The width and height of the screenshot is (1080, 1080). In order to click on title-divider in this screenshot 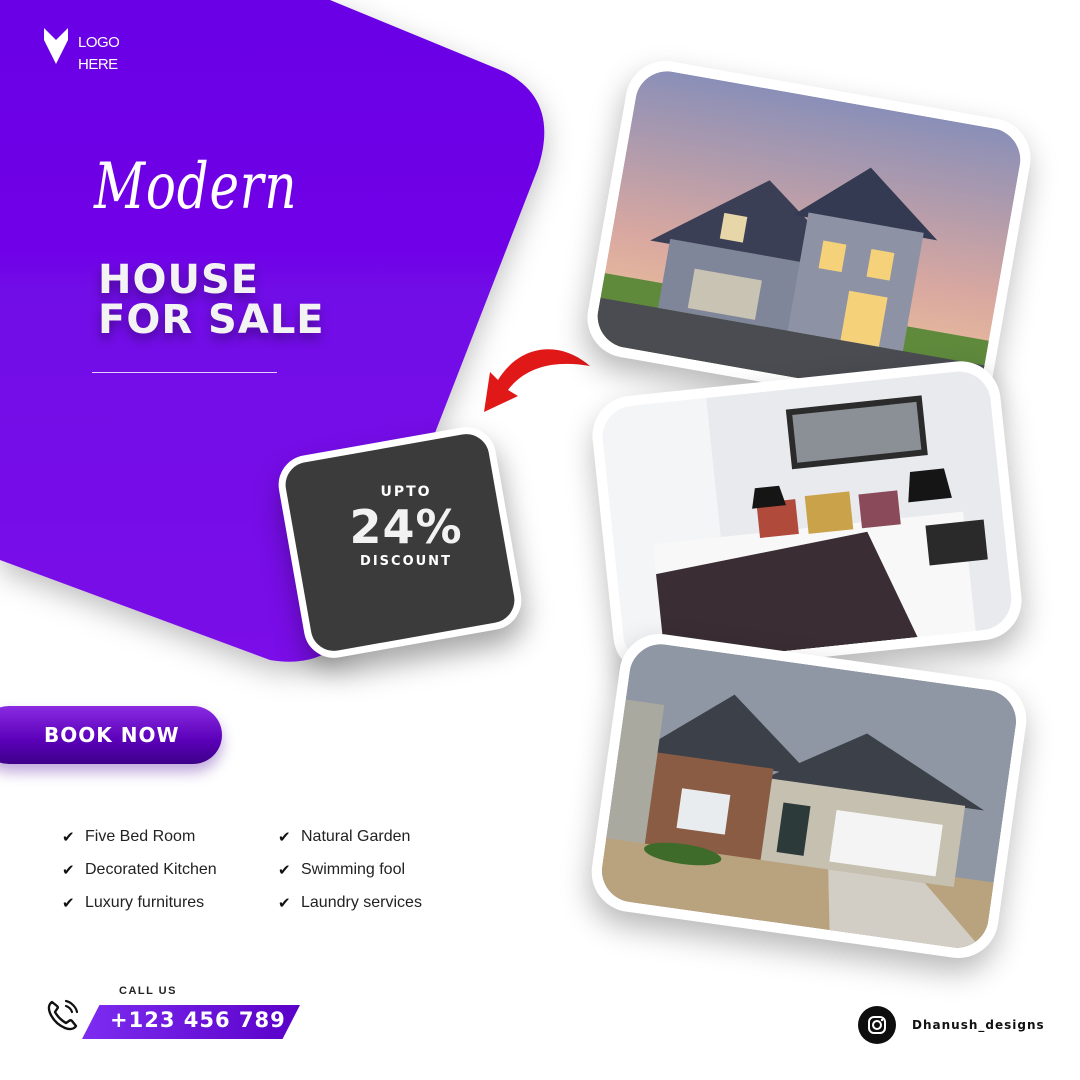, I will do `click(184, 372)`.